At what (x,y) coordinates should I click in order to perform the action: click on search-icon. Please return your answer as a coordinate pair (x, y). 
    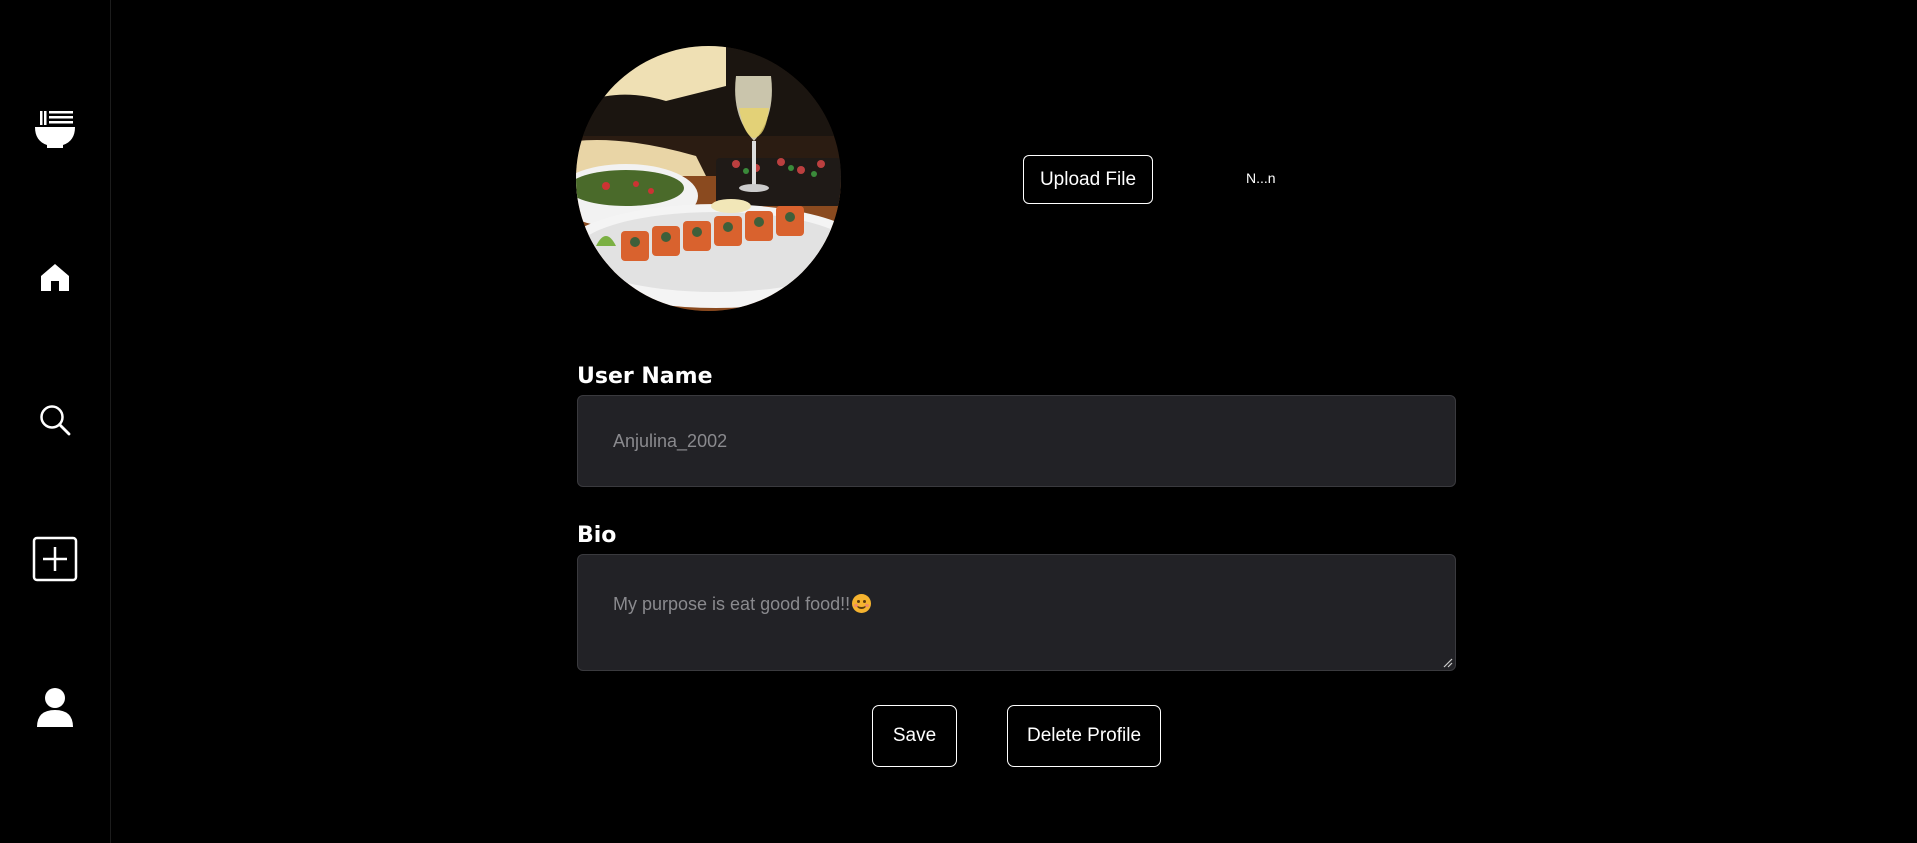
    Looking at the image, I should click on (55, 420).